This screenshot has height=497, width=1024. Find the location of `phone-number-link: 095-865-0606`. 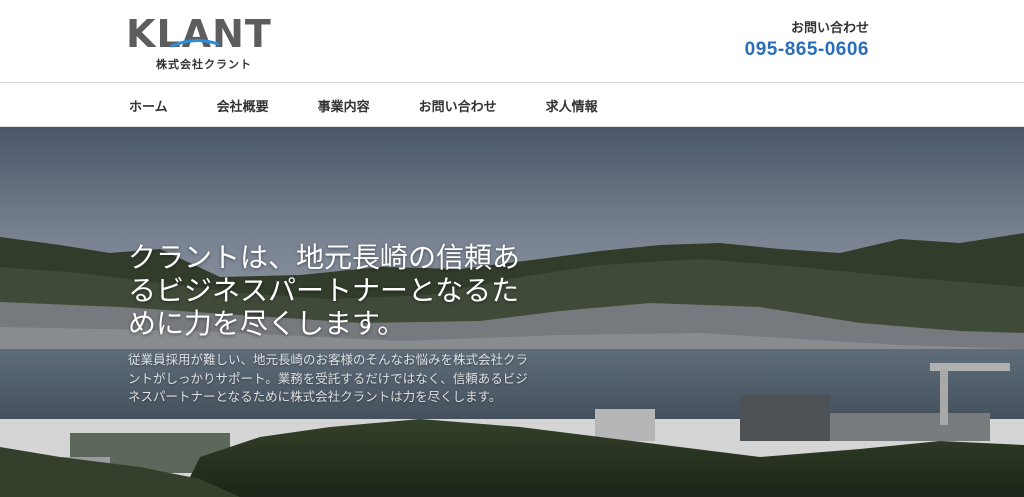

phone-number-link: 095-865-0606 is located at coordinates (807, 50).